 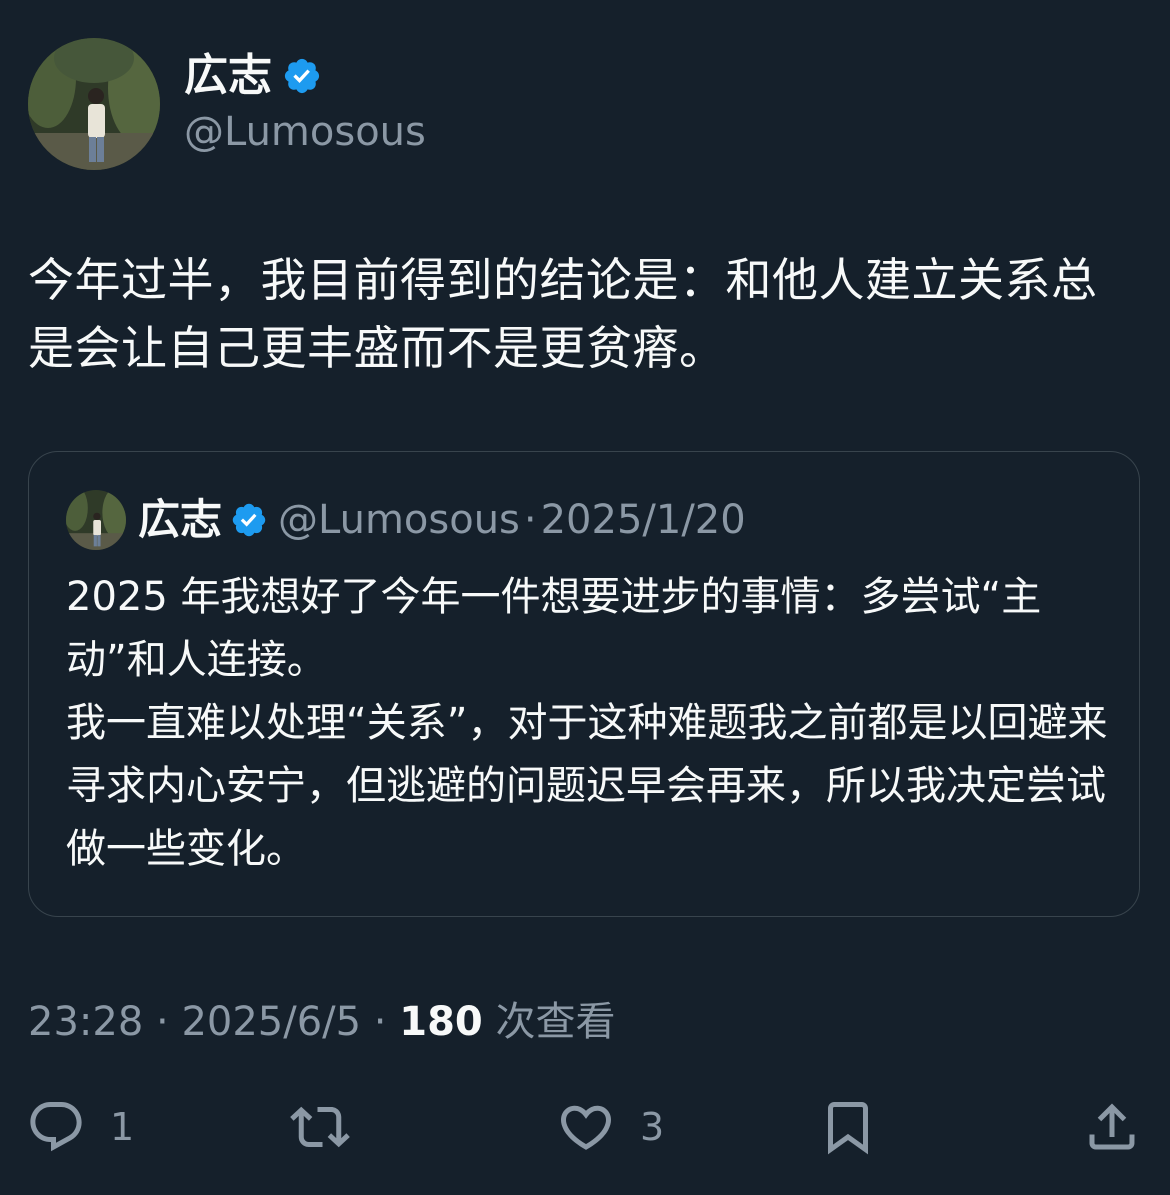 I want to click on author-handle: @Lumosous, so click(x=305, y=132).